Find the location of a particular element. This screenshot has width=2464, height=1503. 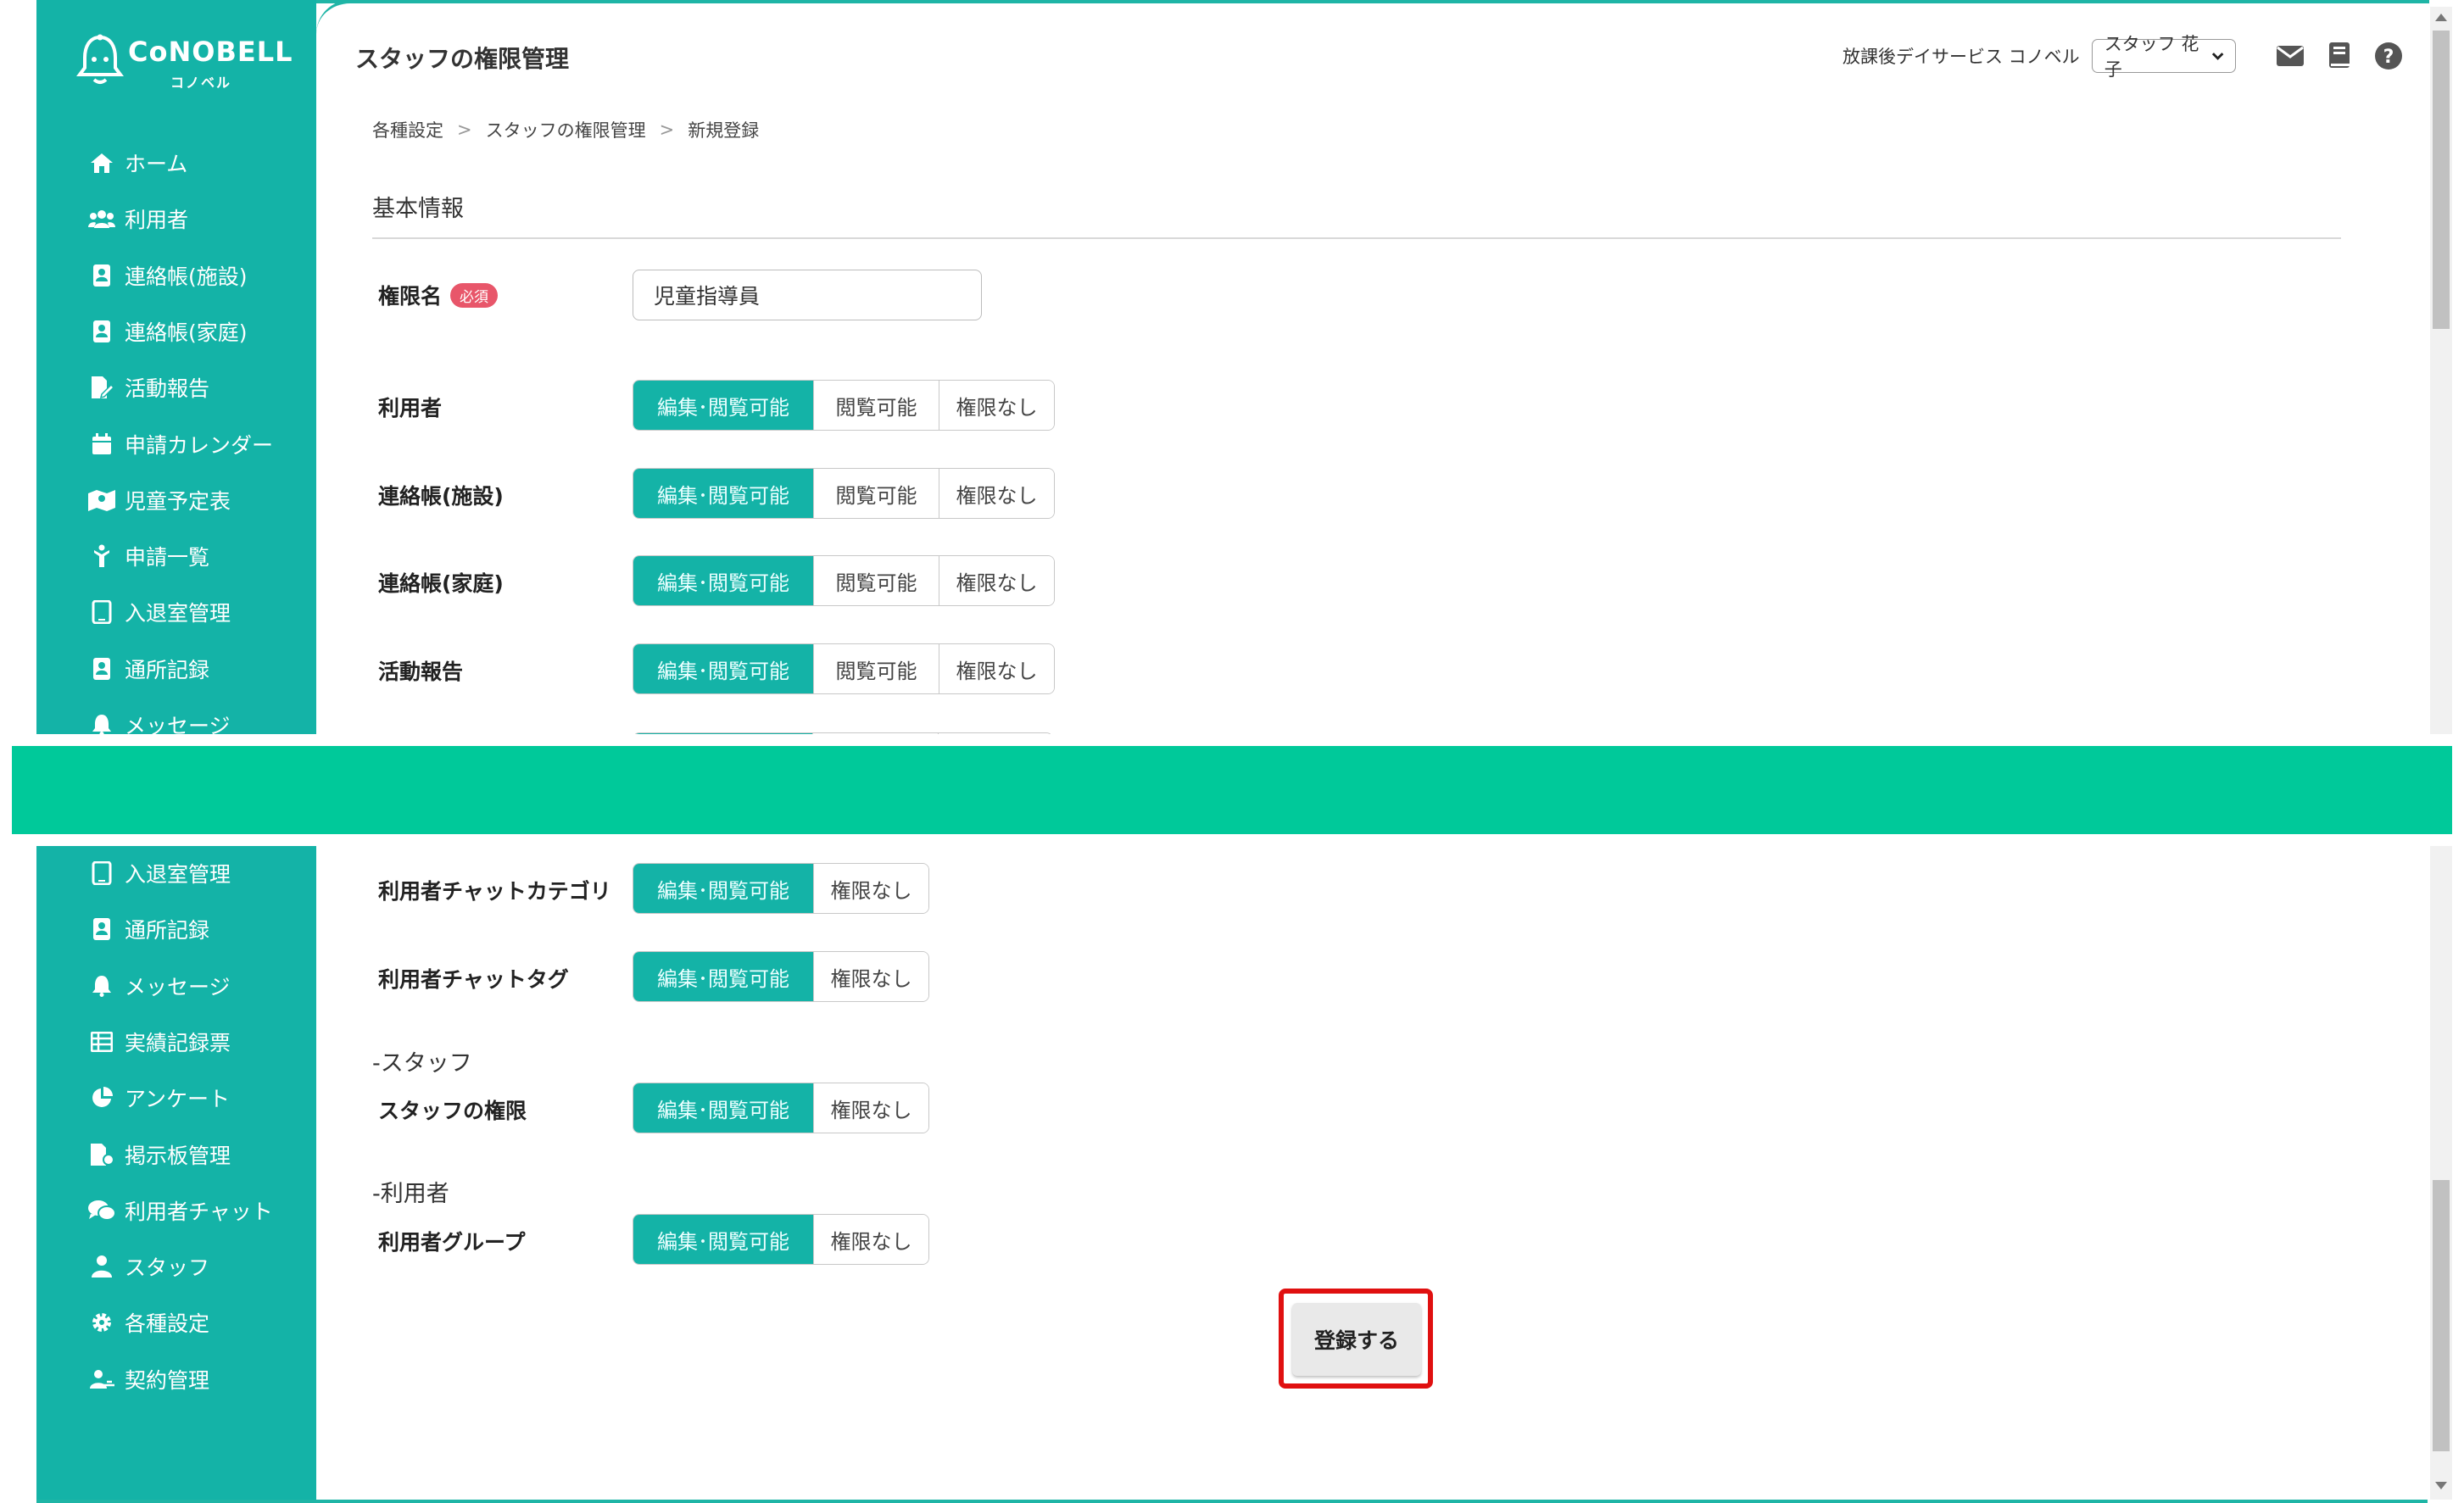

breadcrumb-item-settings: 各種設定 is located at coordinates (407, 129).